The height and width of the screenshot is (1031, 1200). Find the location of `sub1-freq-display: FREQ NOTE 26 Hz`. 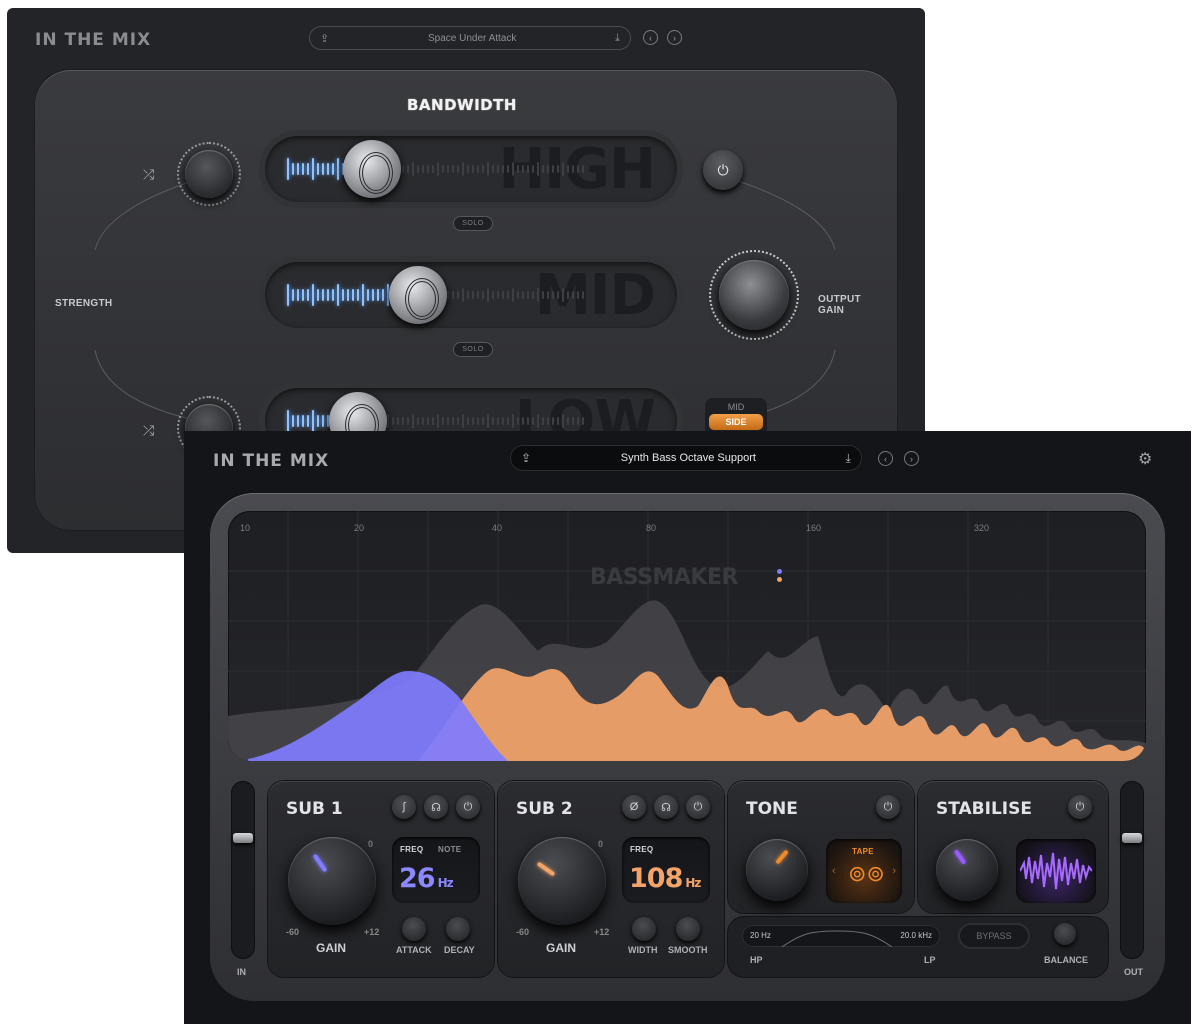

sub1-freq-display: FREQ NOTE 26 Hz is located at coordinates (436, 870).